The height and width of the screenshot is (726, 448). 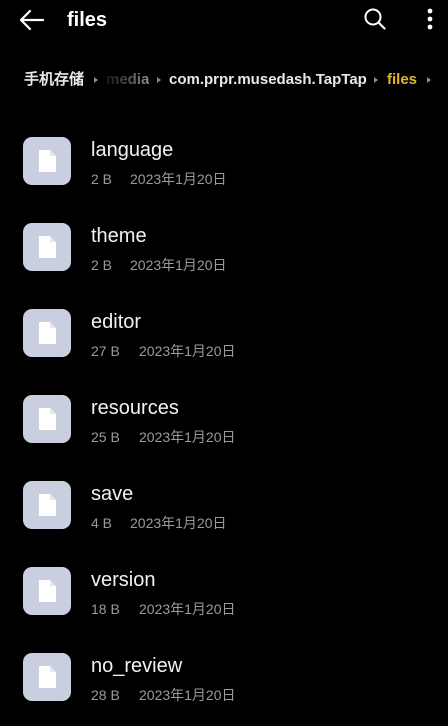 I want to click on file-name: version, so click(x=123, y=580).